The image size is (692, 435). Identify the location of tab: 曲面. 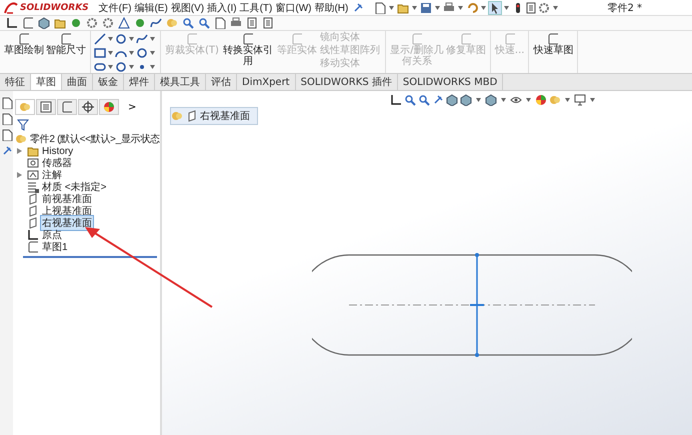
(77, 82).